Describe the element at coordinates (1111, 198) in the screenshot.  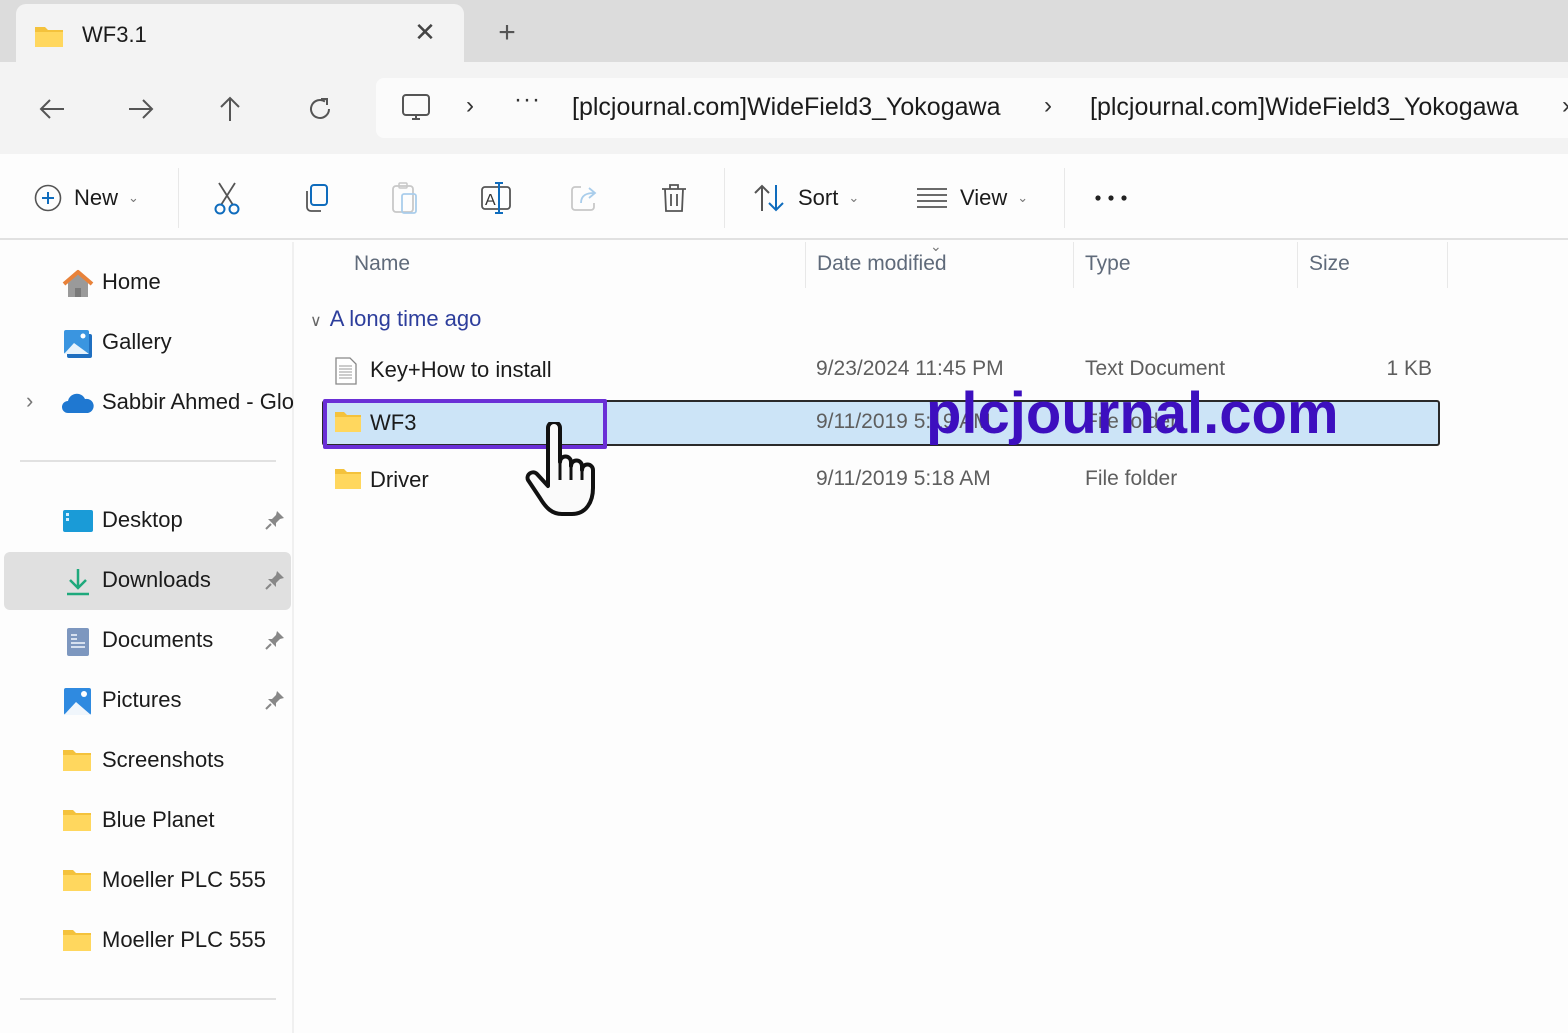
I see `more-options-button` at that location.